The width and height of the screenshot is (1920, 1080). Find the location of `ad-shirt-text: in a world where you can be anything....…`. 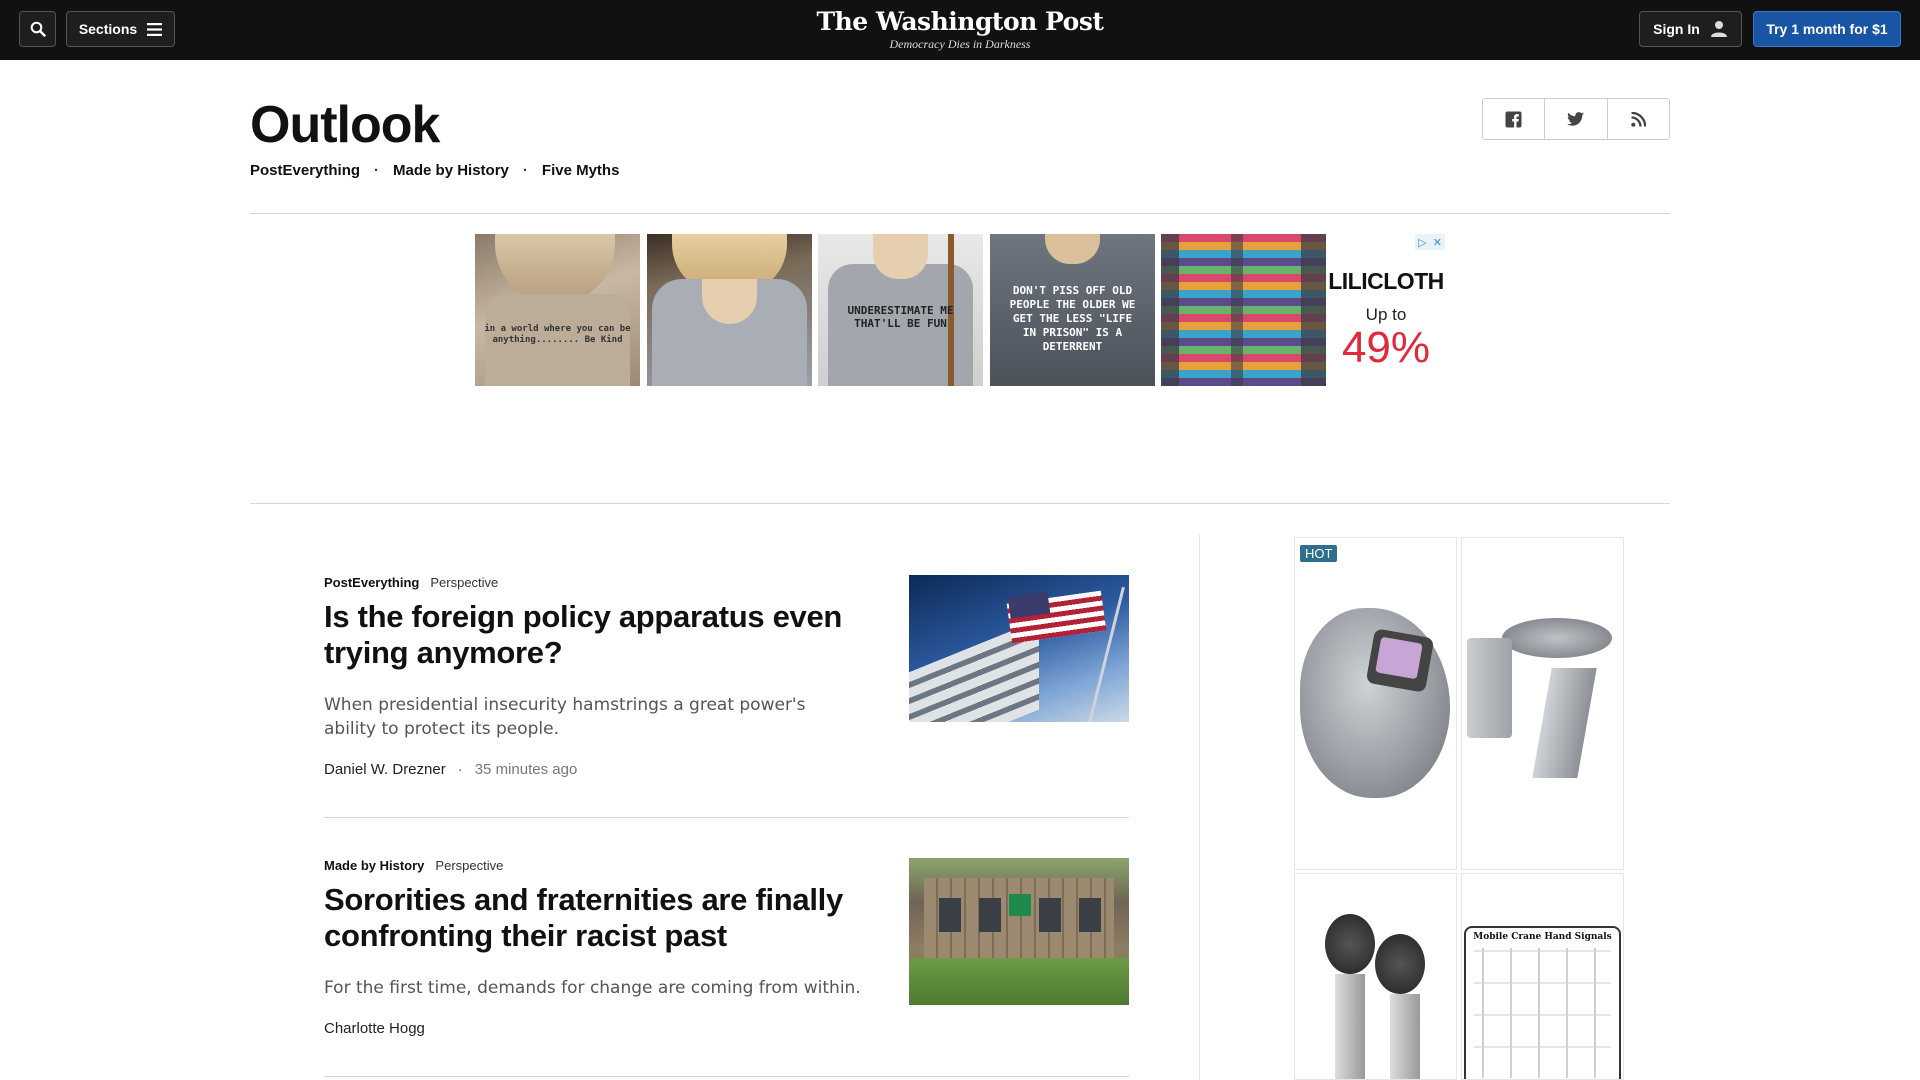

ad-shirt-text: in a world where you can be anything....… is located at coordinates (557, 334).